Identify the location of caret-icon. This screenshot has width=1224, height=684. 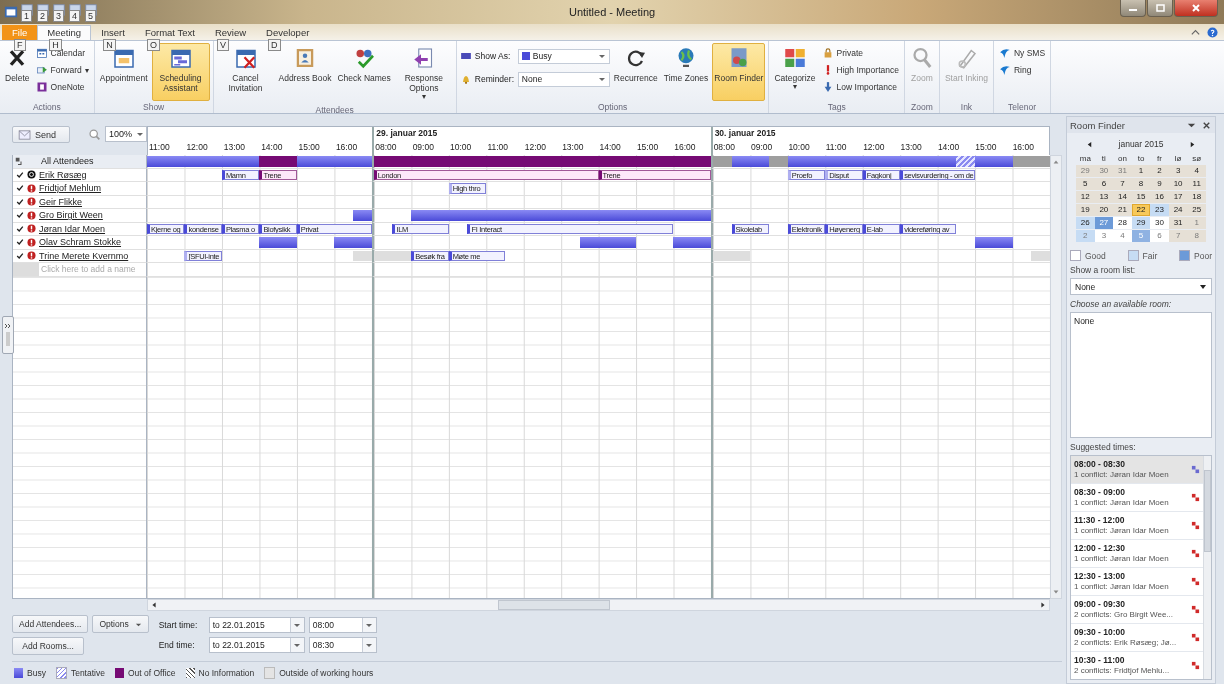
(369, 625).